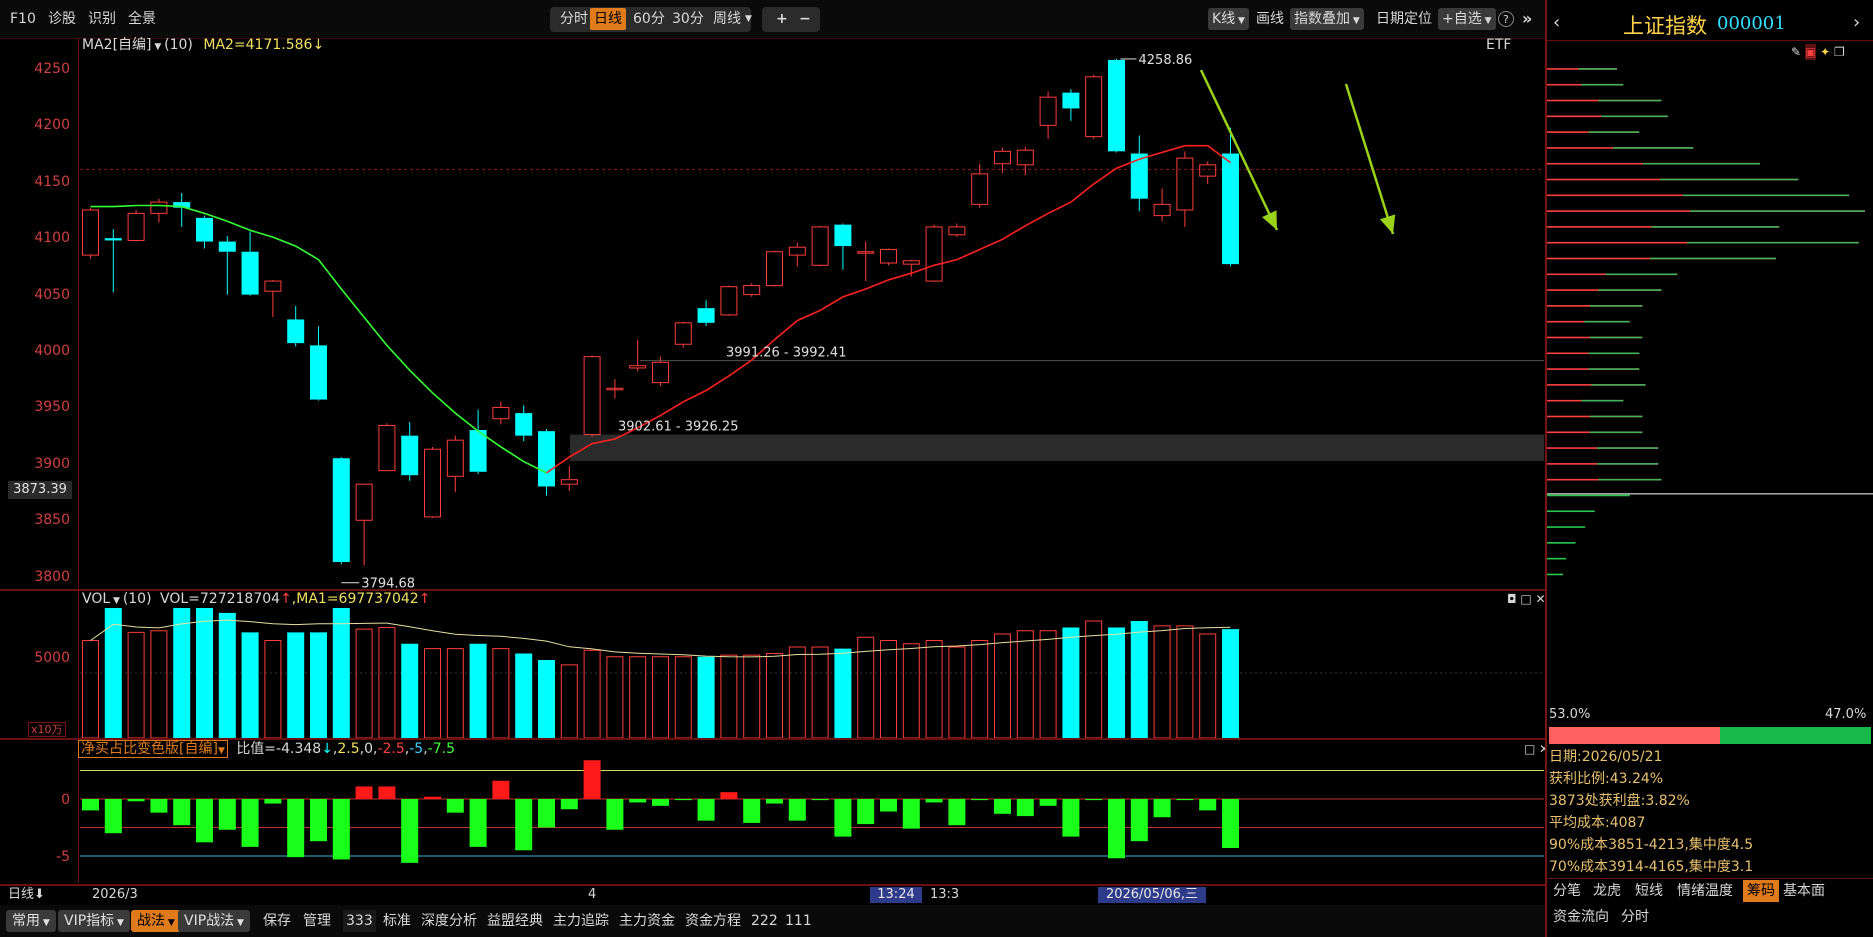  I want to click on tab-chips: 筹码, so click(1761, 891).